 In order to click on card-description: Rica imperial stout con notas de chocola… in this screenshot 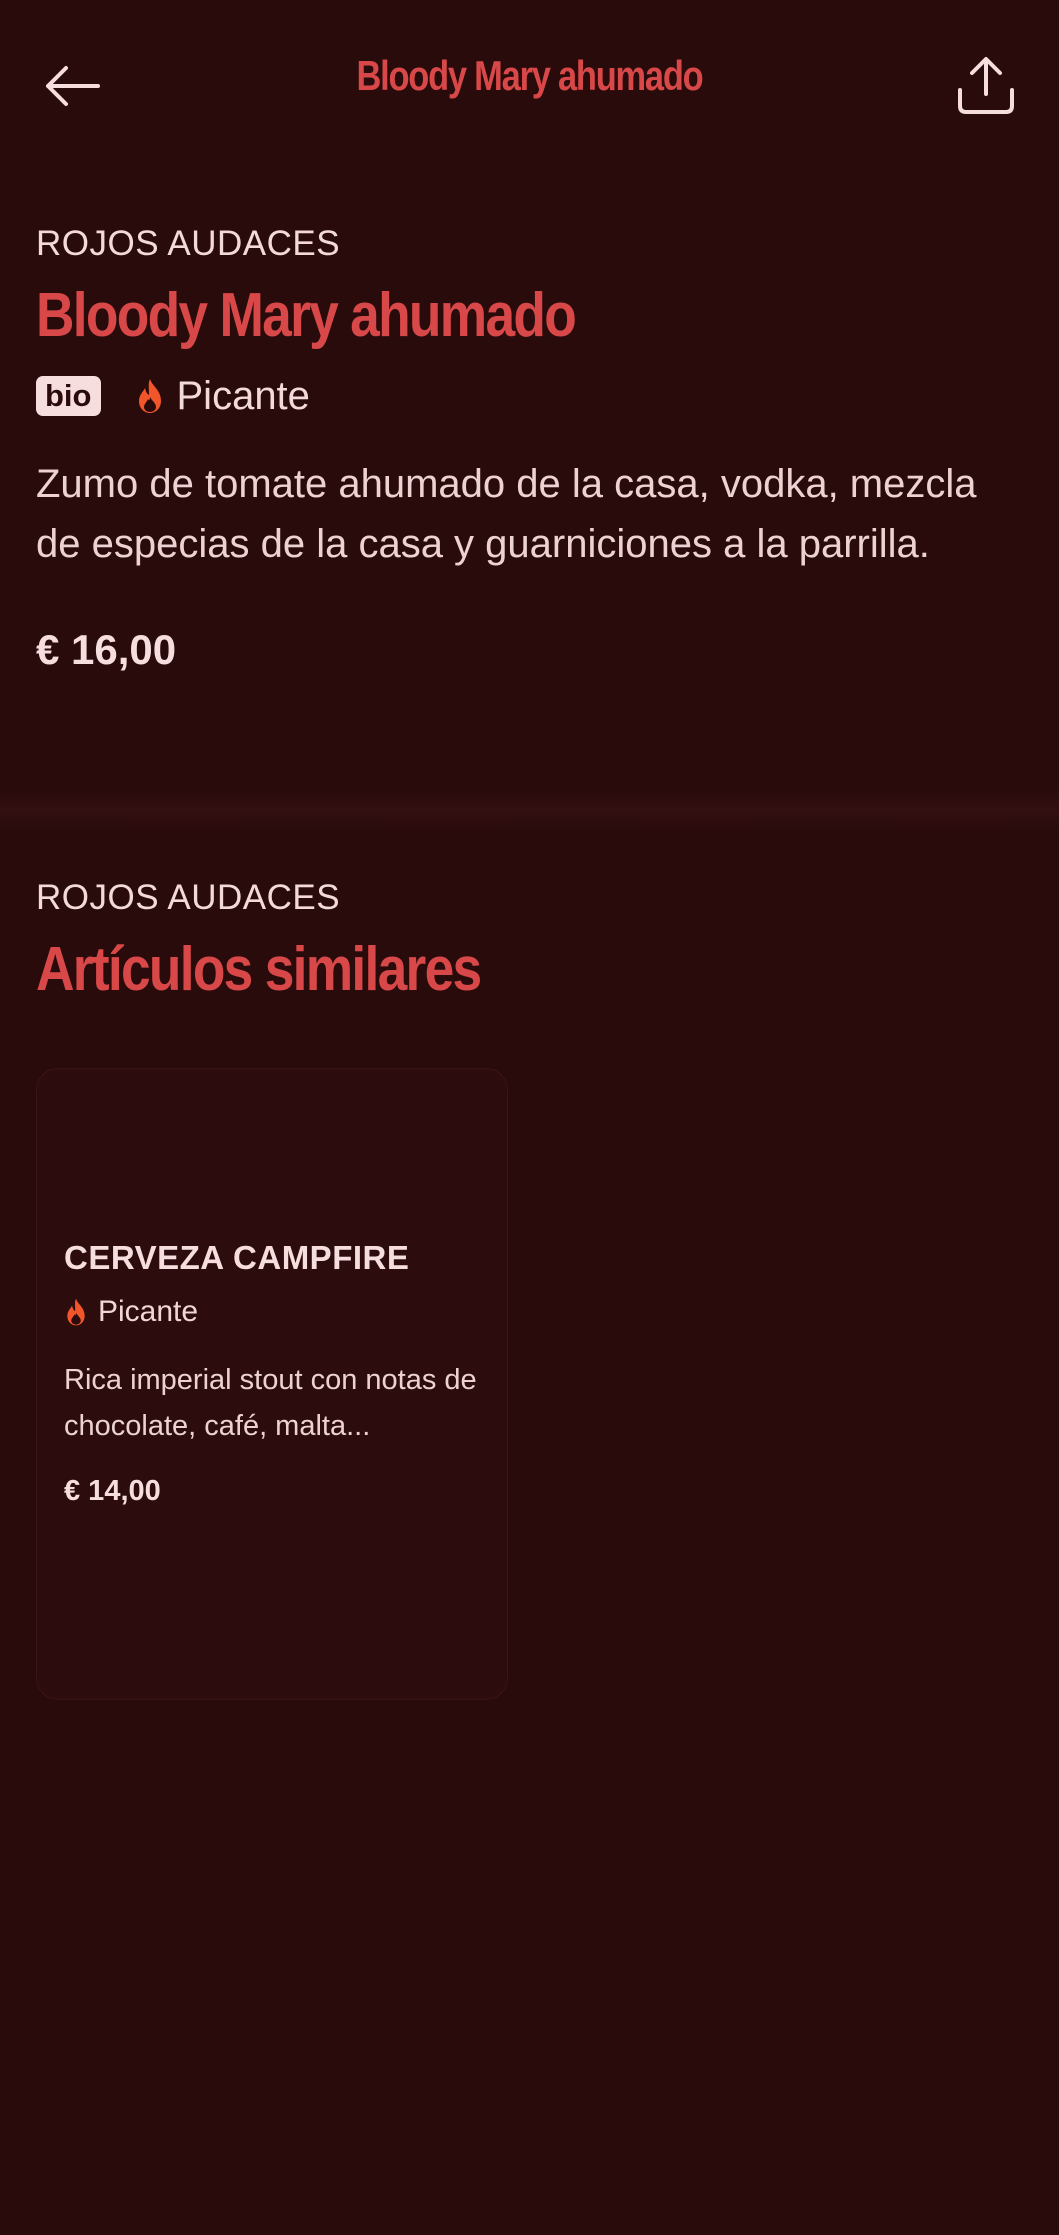, I will do `click(270, 1403)`.